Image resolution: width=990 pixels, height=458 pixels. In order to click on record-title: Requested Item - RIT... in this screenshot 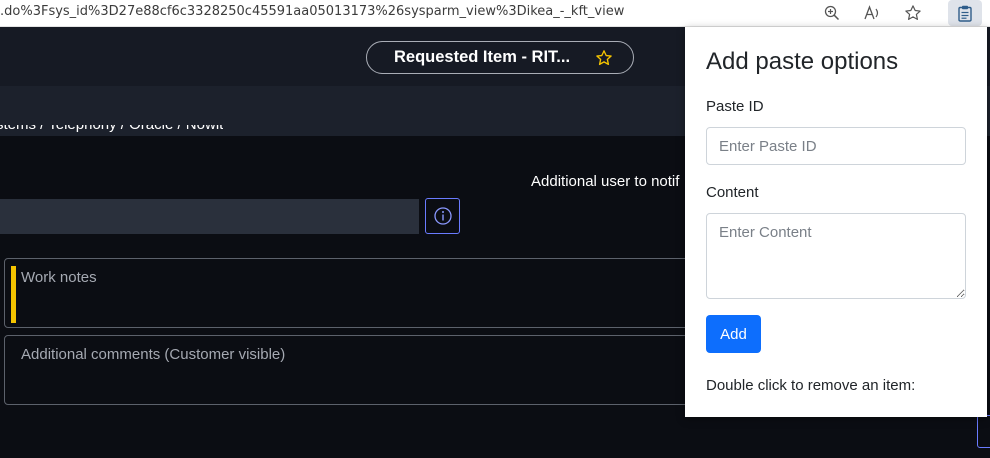, I will do `click(482, 57)`.